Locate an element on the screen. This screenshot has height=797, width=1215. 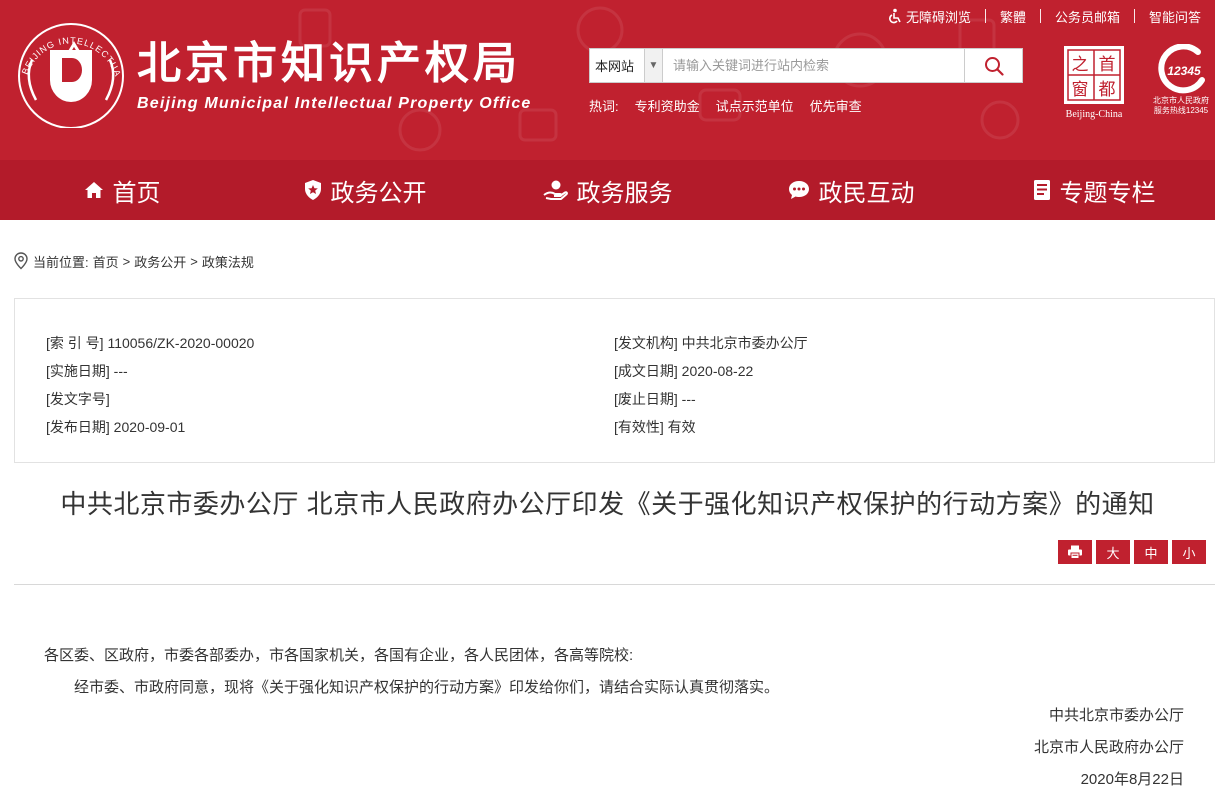
smart-qa-link: 智能问答 is located at coordinates (1168, 16).